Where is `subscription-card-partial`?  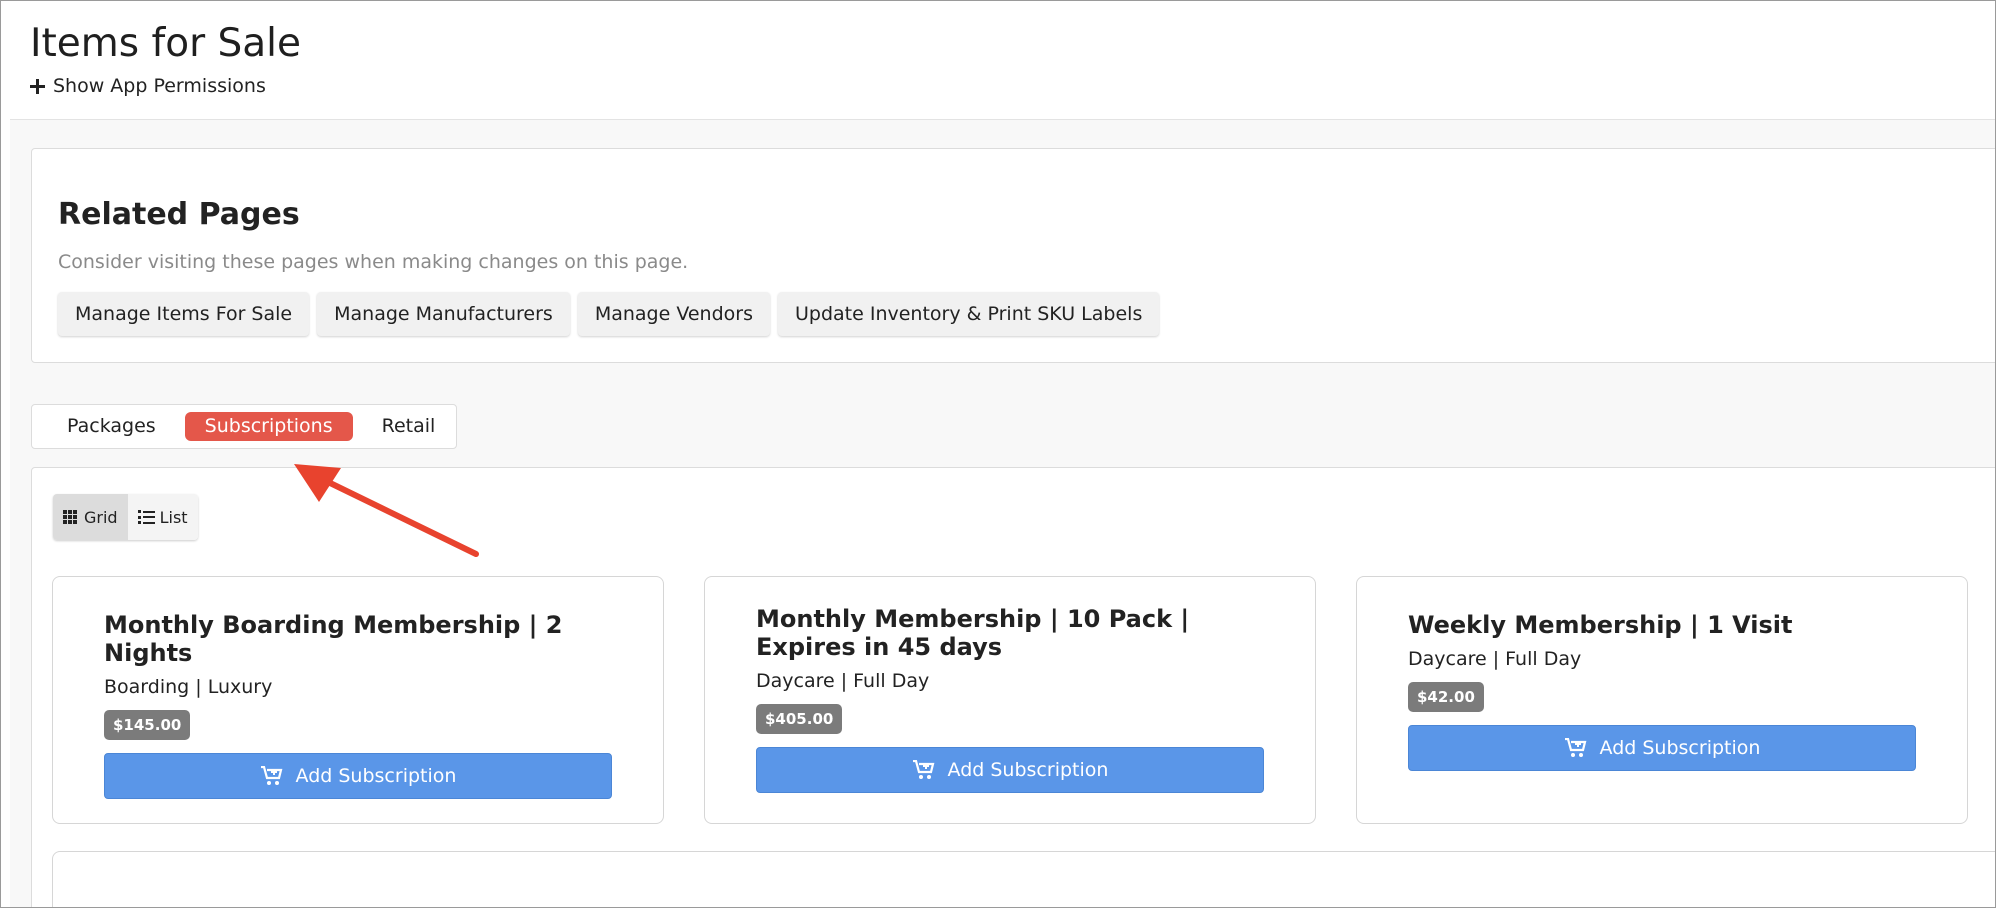
subscription-card-partial is located at coordinates (1023, 879).